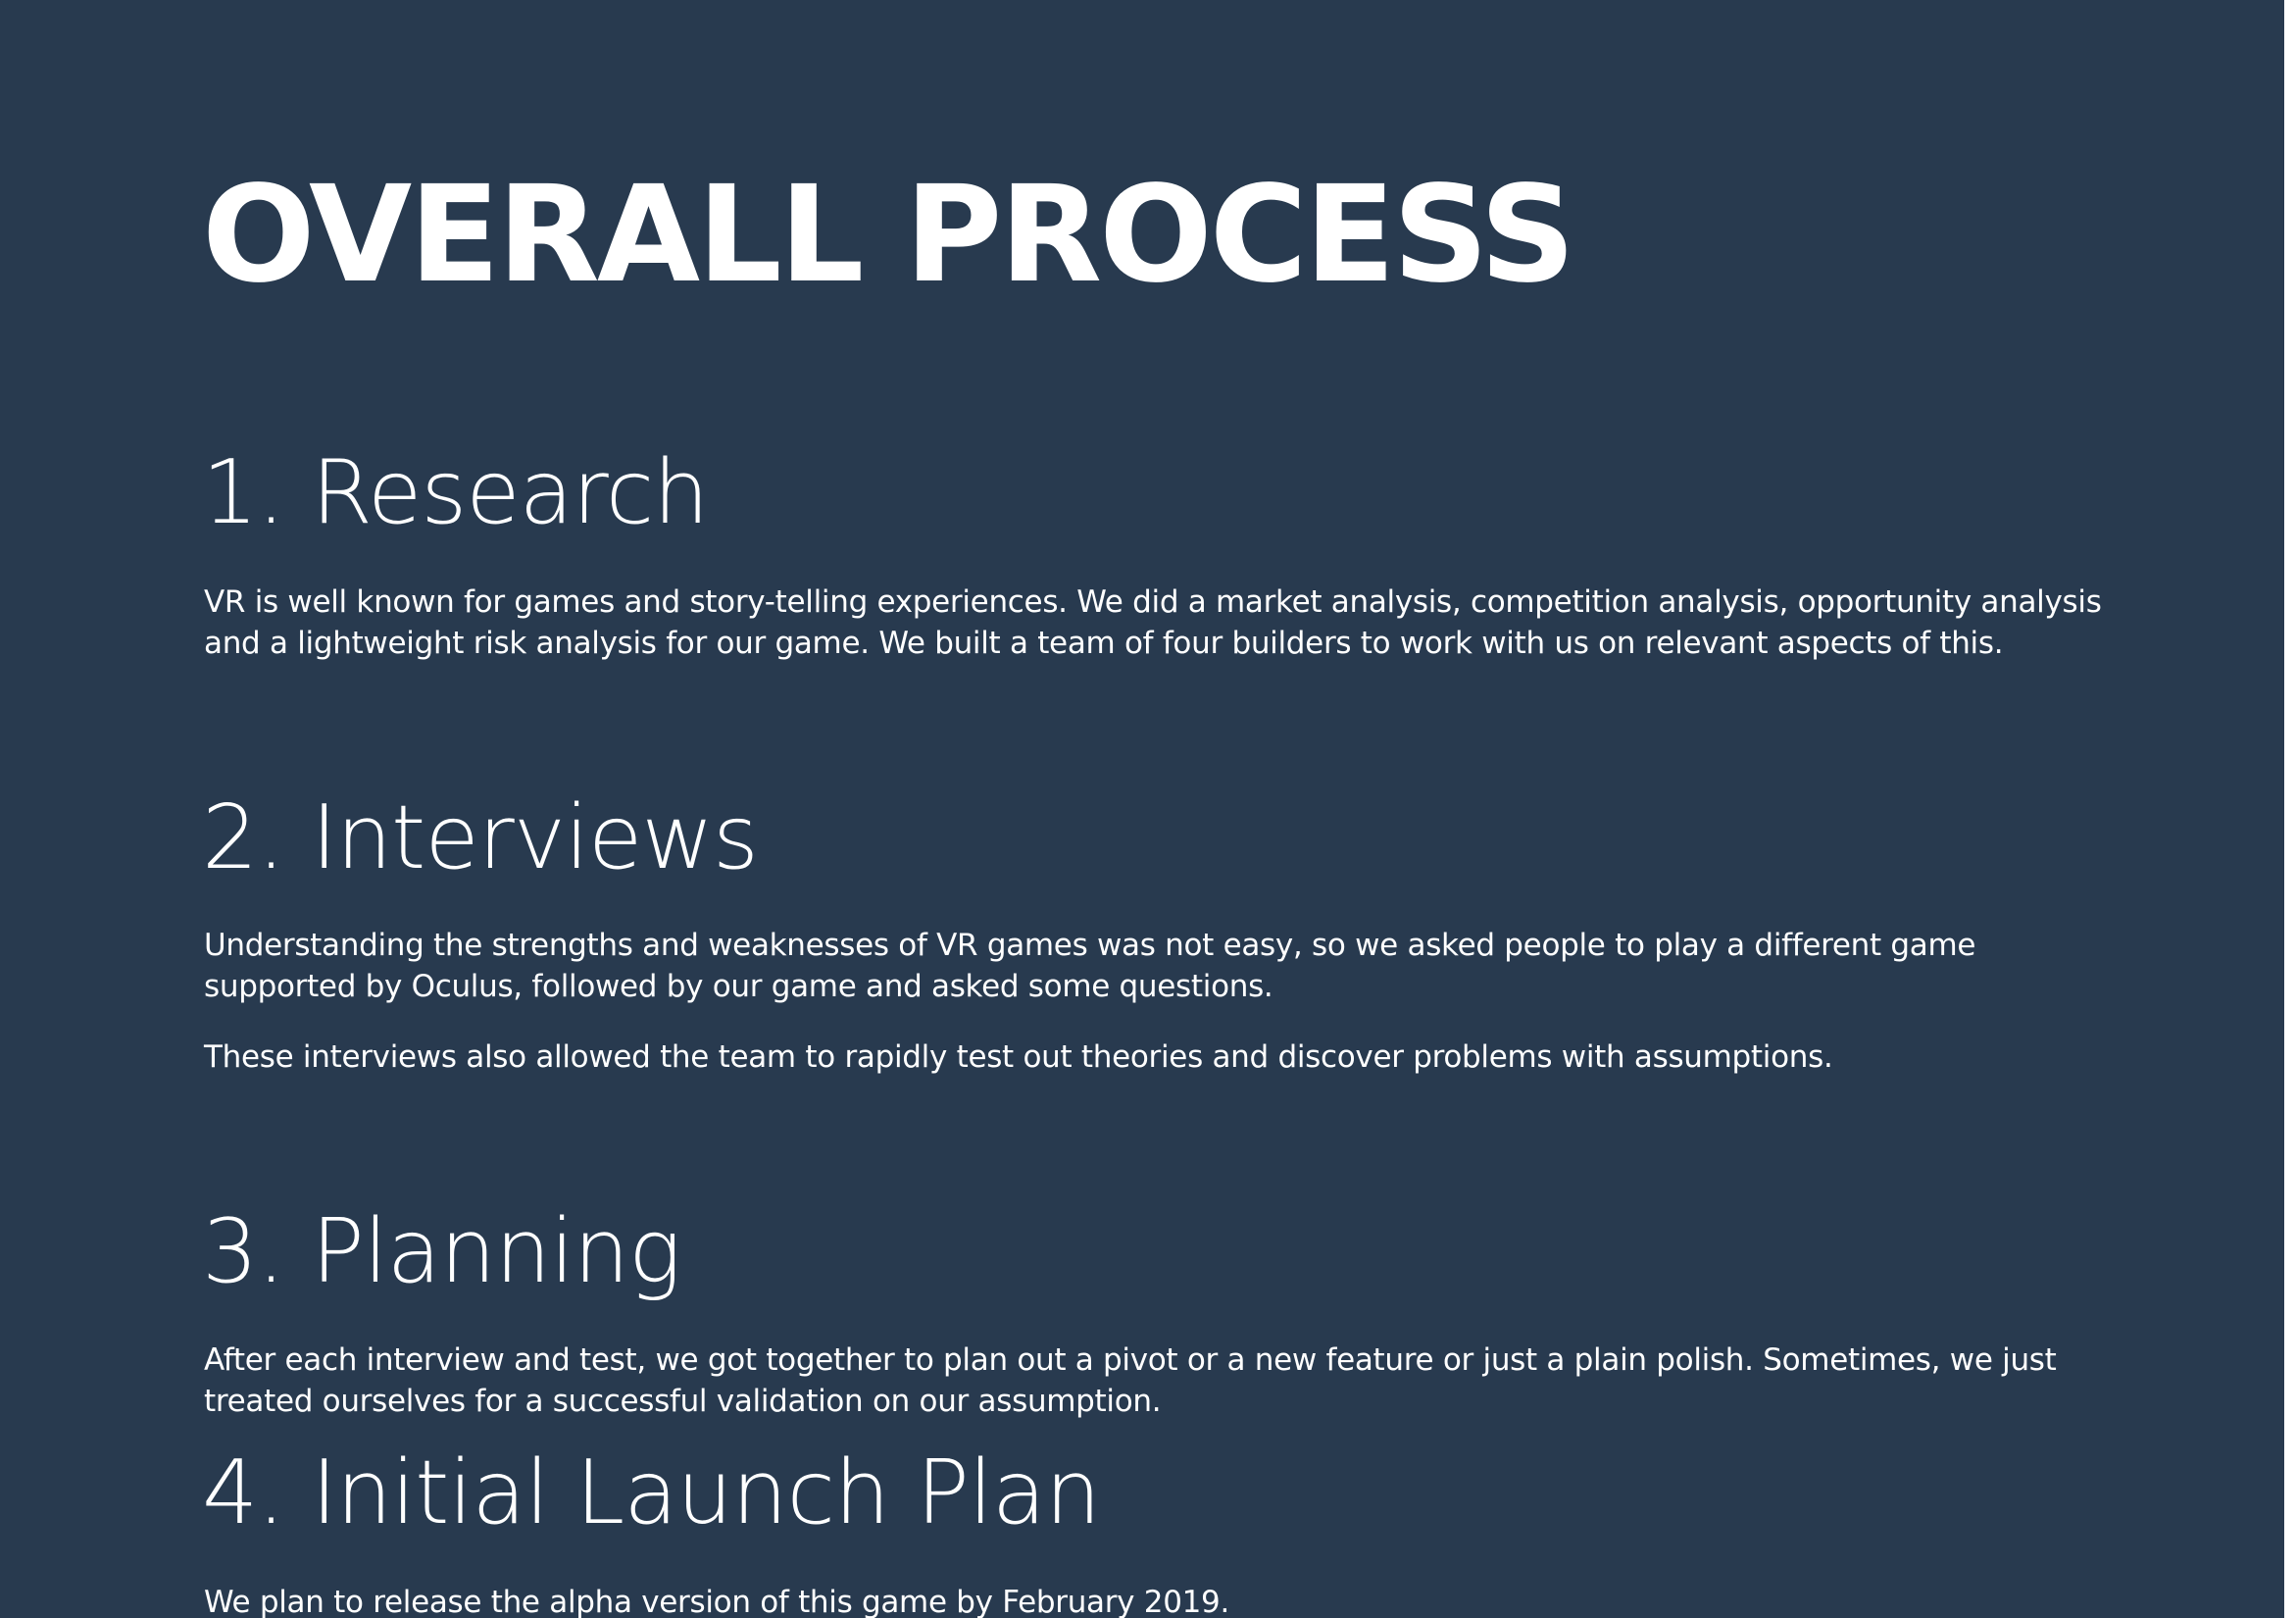 This screenshot has width=2296, height=1618. What do you see at coordinates (441, 1251) in the screenshot?
I see `section-heading-planning: 3. Planning` at bounding box center [441, 1251].